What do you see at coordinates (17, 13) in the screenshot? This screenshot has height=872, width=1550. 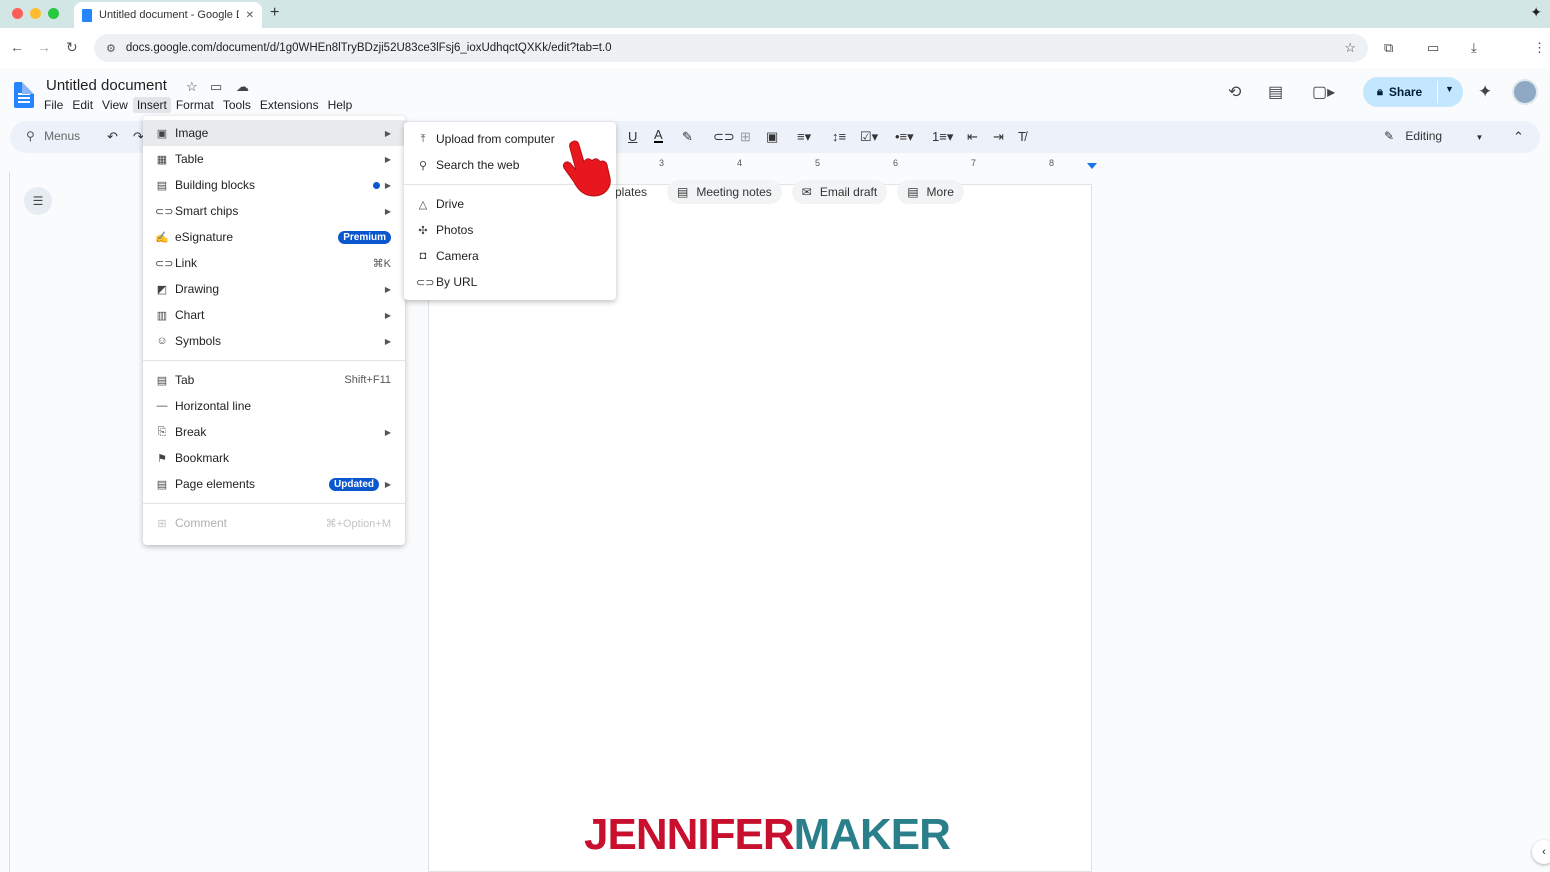 I see `close-window-button` at bounding box center [17, 13].